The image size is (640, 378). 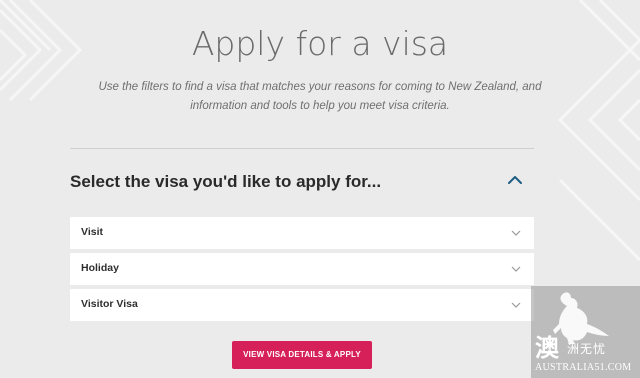 I want to click on site-watermark: 澳 洲无忧 AUSTRALIA51.COM, so click(x=585, y=332).